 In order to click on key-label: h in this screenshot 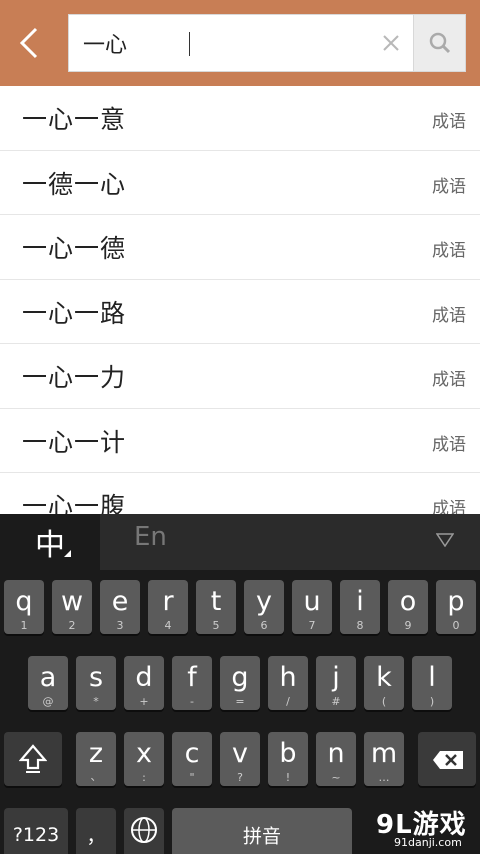, I will do `click(288, 677)`.